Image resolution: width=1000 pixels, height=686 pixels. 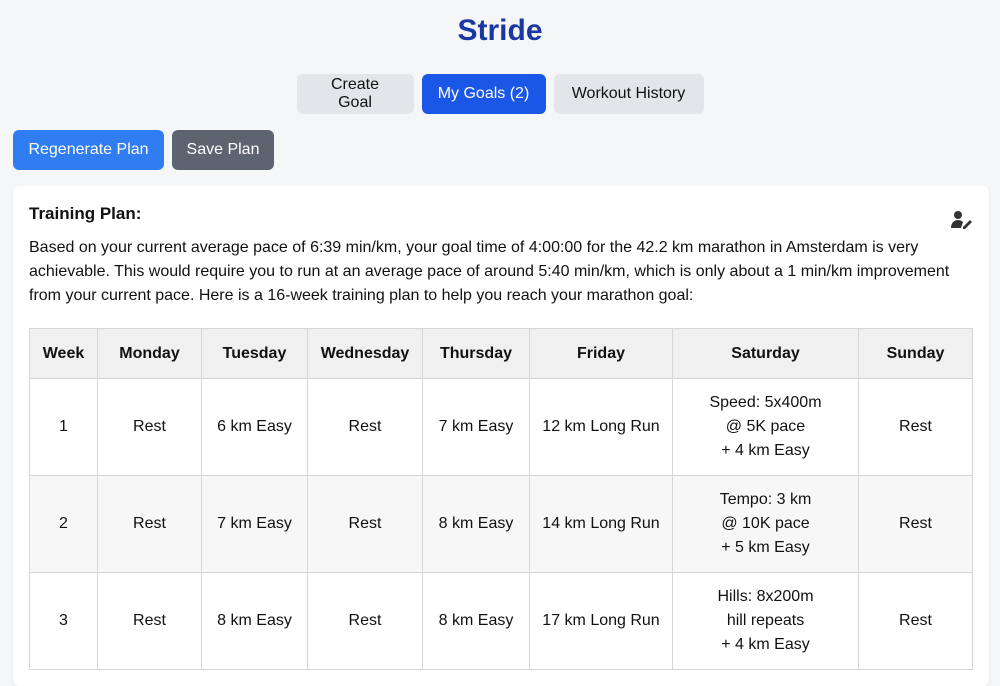 What do you see at coordinates (254, 621) in the screenshot?
I see `tuesday-cell: 8 km Easy` at bounding box center [254, 621].